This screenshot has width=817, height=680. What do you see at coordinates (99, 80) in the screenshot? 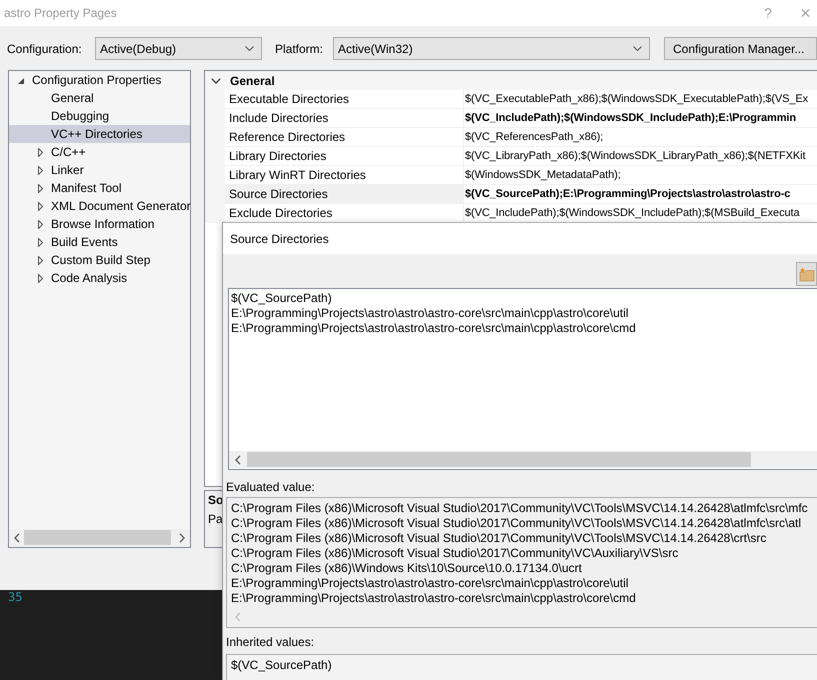
I see `tree-item: Configuration Properties` at bounding box center [99, 80].